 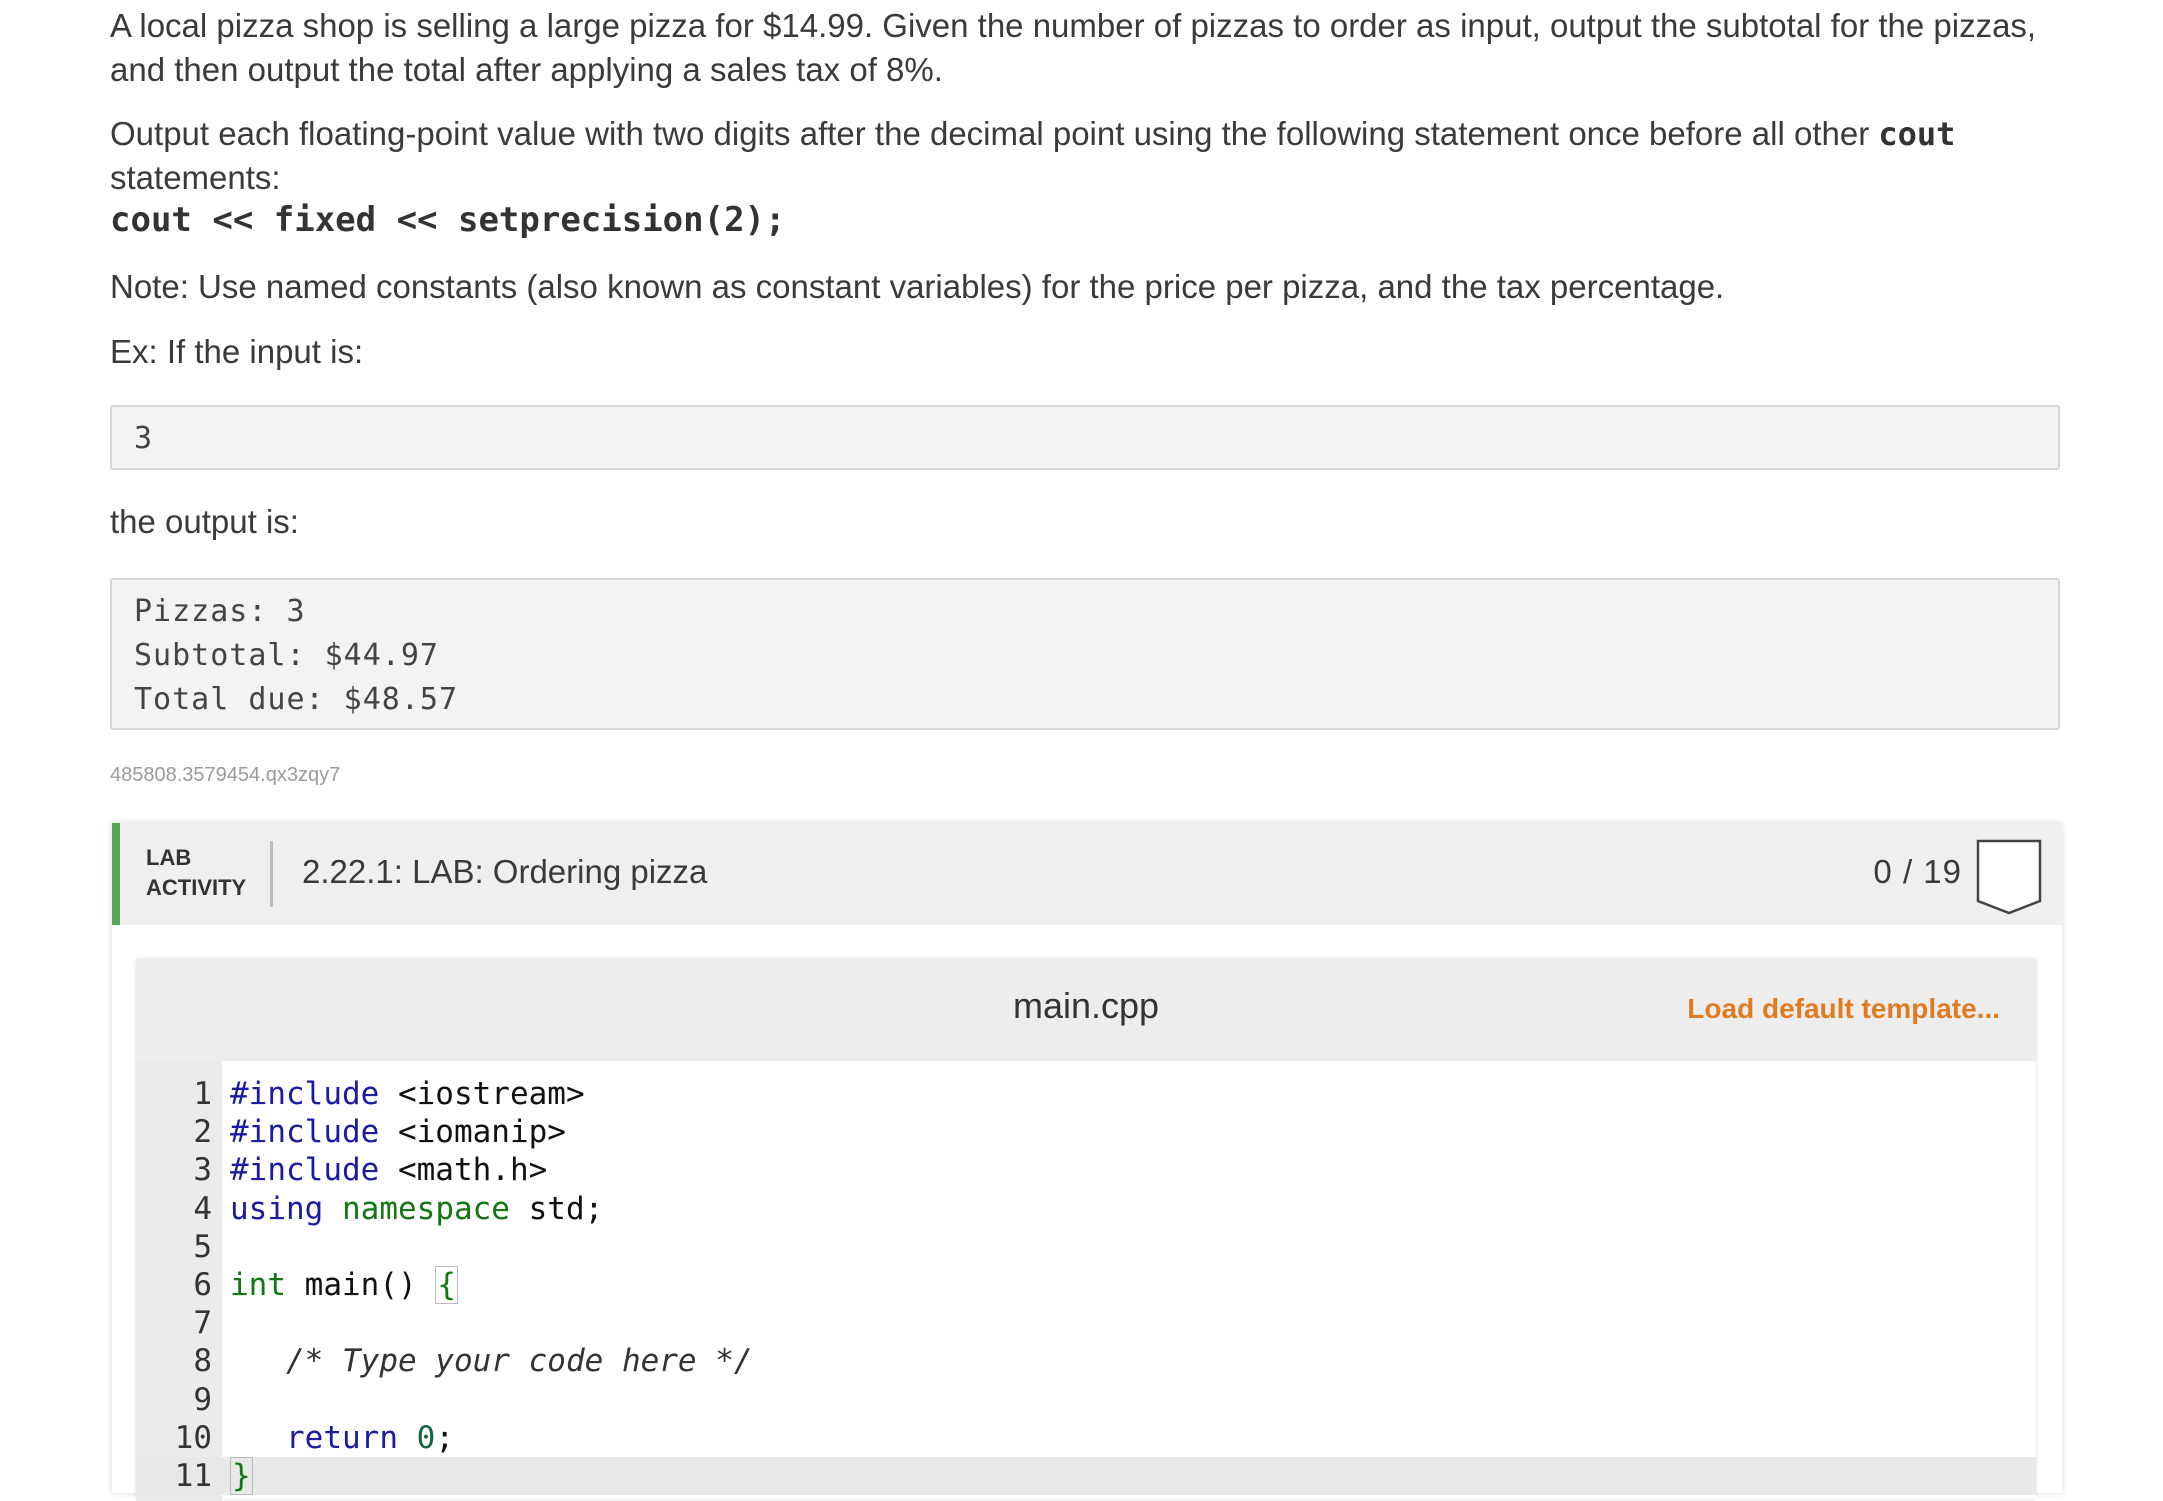 I want to click on code-line: 5, so click(x=1086, y=1247).